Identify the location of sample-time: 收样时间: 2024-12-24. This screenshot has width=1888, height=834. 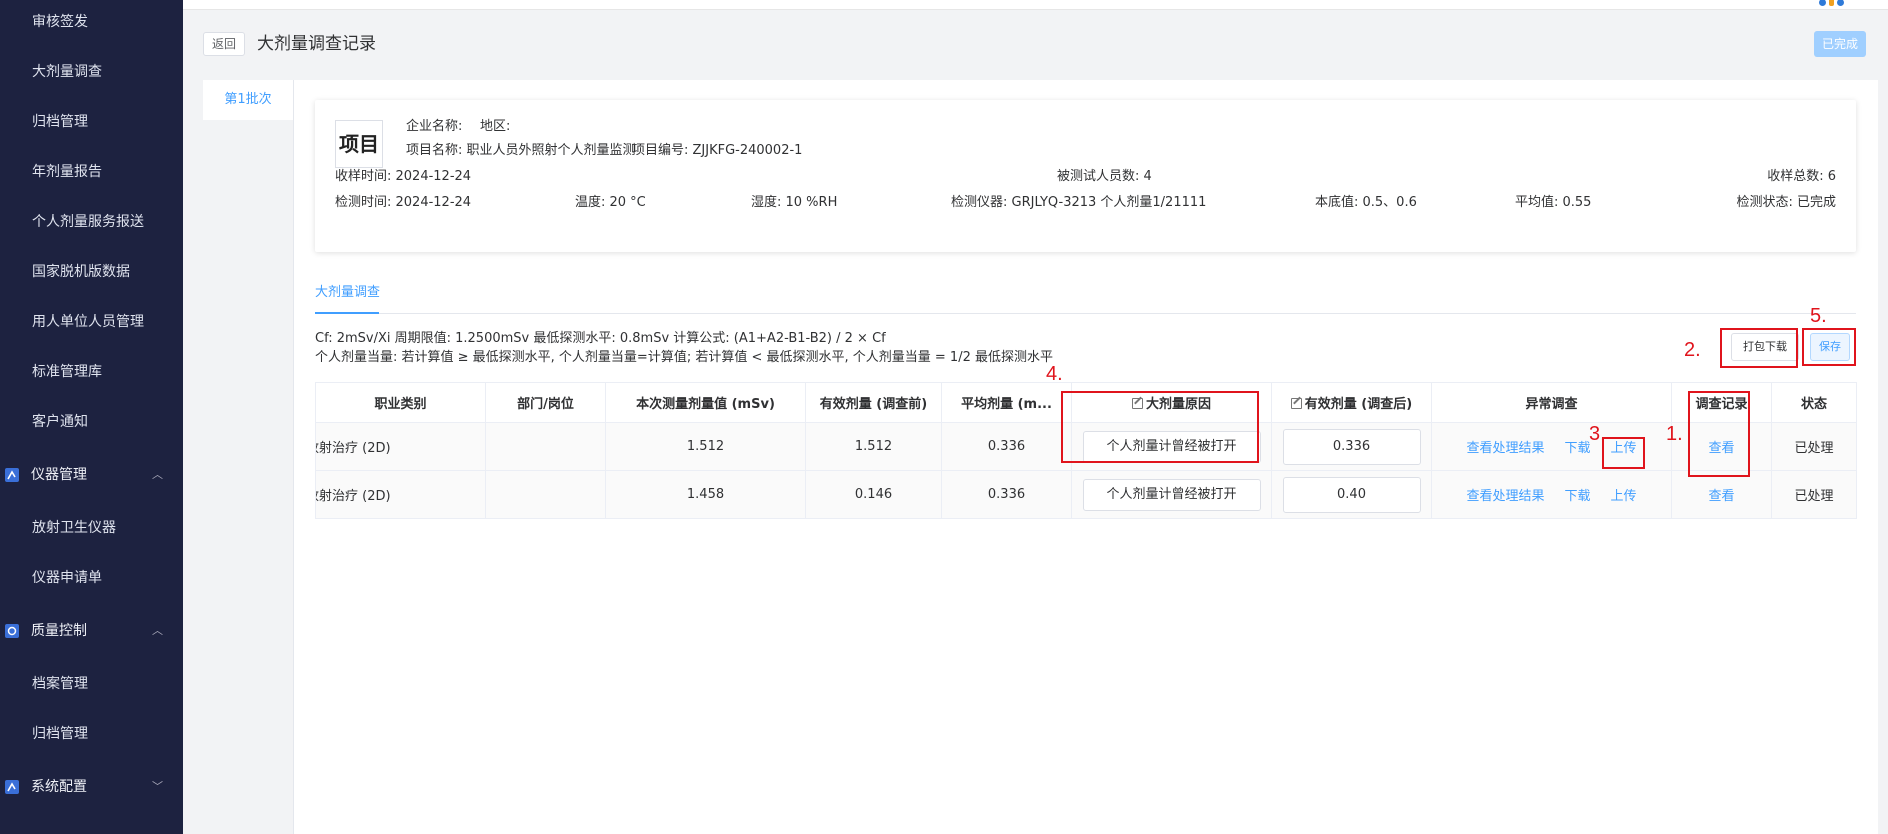
(403, 176).